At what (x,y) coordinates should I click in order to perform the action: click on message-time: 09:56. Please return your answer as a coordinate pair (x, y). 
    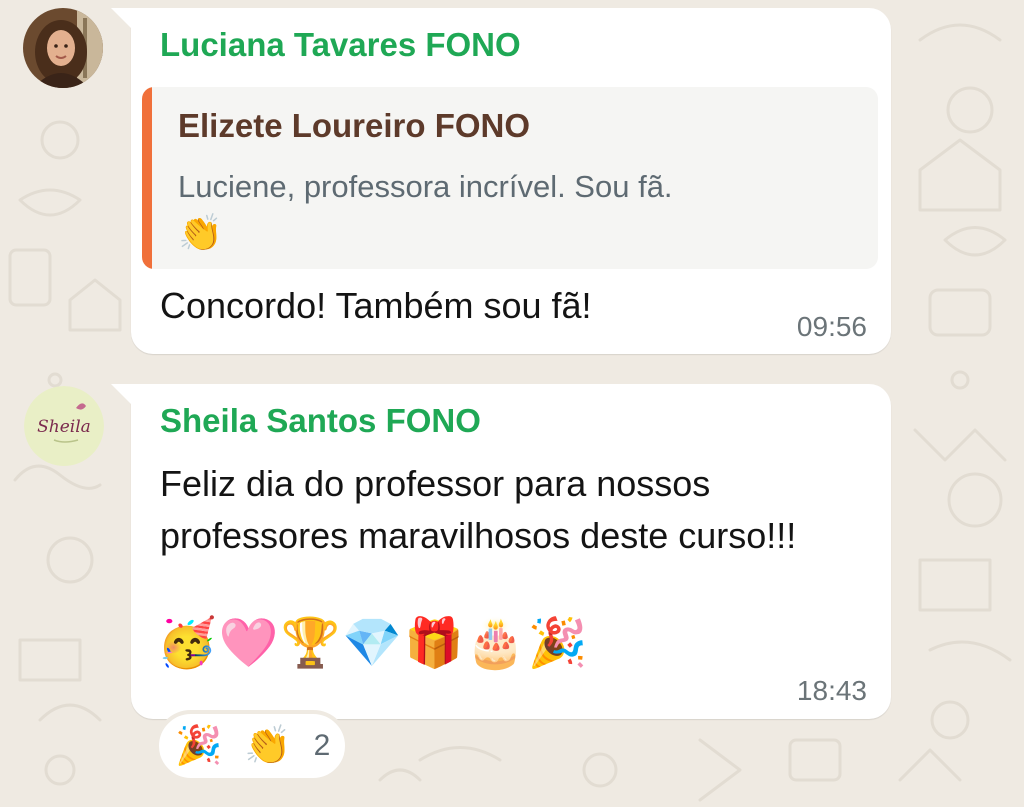
    Looking at the image, I should click on (831, 326).